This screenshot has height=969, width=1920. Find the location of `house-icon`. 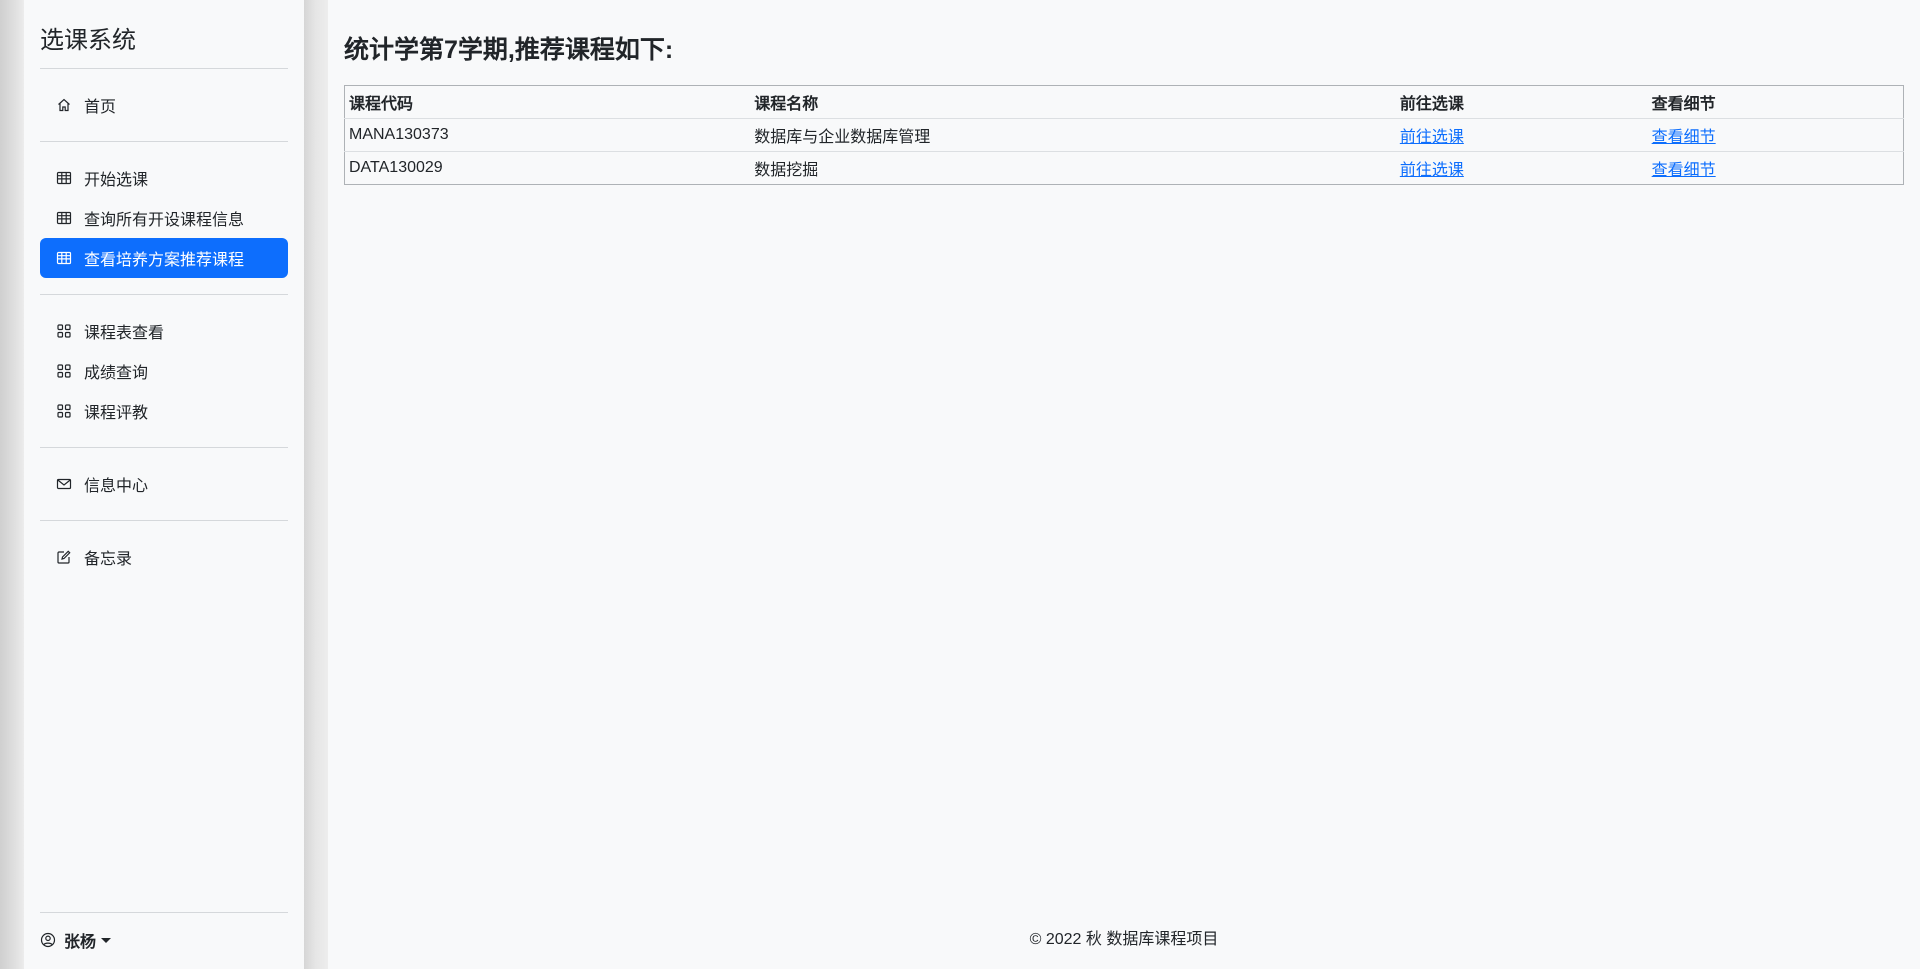

house-icon is located at coordinates (64, 105).